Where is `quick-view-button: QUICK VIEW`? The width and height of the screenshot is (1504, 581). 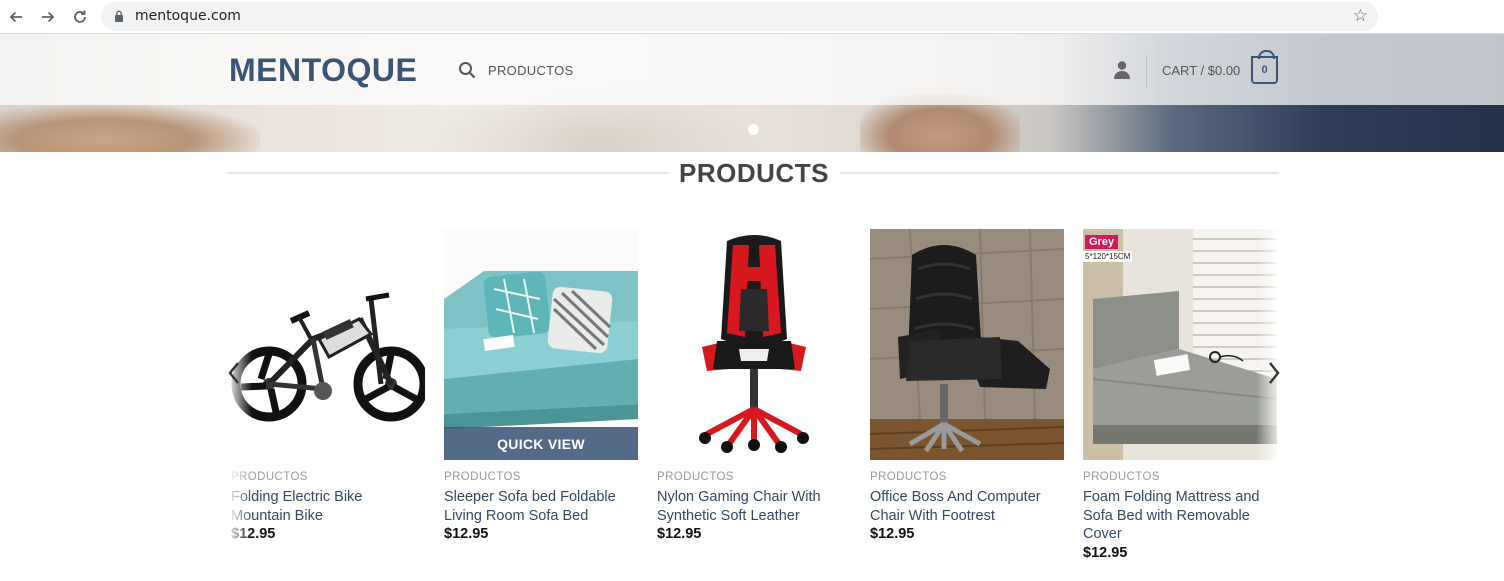
quick-view-button: QUICK VIEW is located at coordinates (541, 443).